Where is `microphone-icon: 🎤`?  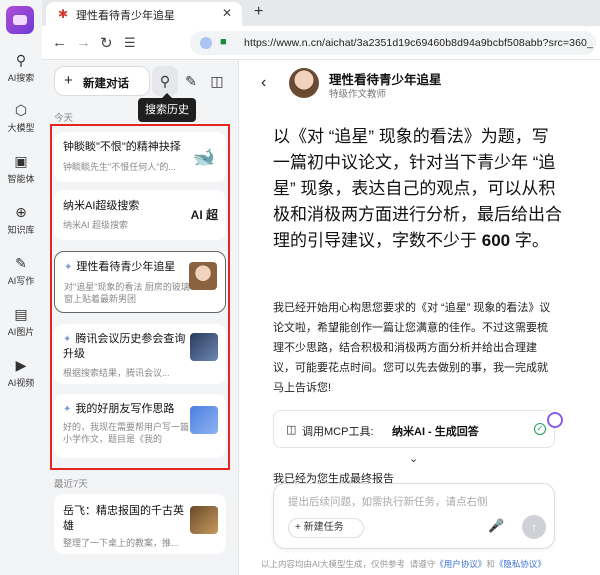 microphone-icon: 🎤 is located at coordinates (496, 526).